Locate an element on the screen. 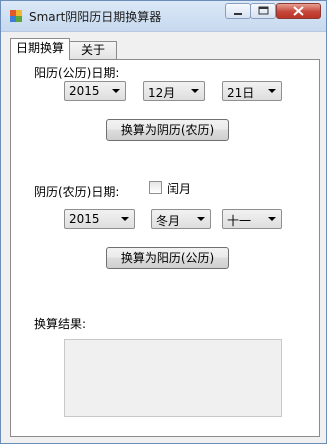  result-output is located at coordinates (173, 378).